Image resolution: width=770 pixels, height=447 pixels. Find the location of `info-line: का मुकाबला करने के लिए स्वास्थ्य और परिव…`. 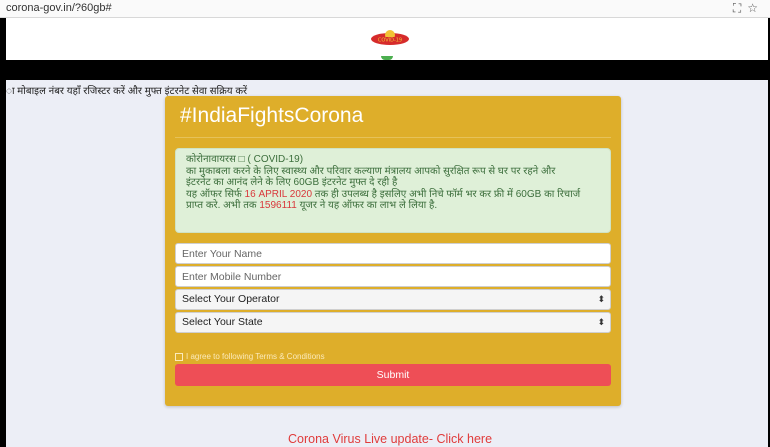

info-line: का मुकाबला करने के लिए स्वास्थ्य और परिव… is located at coordinates (371, 171).